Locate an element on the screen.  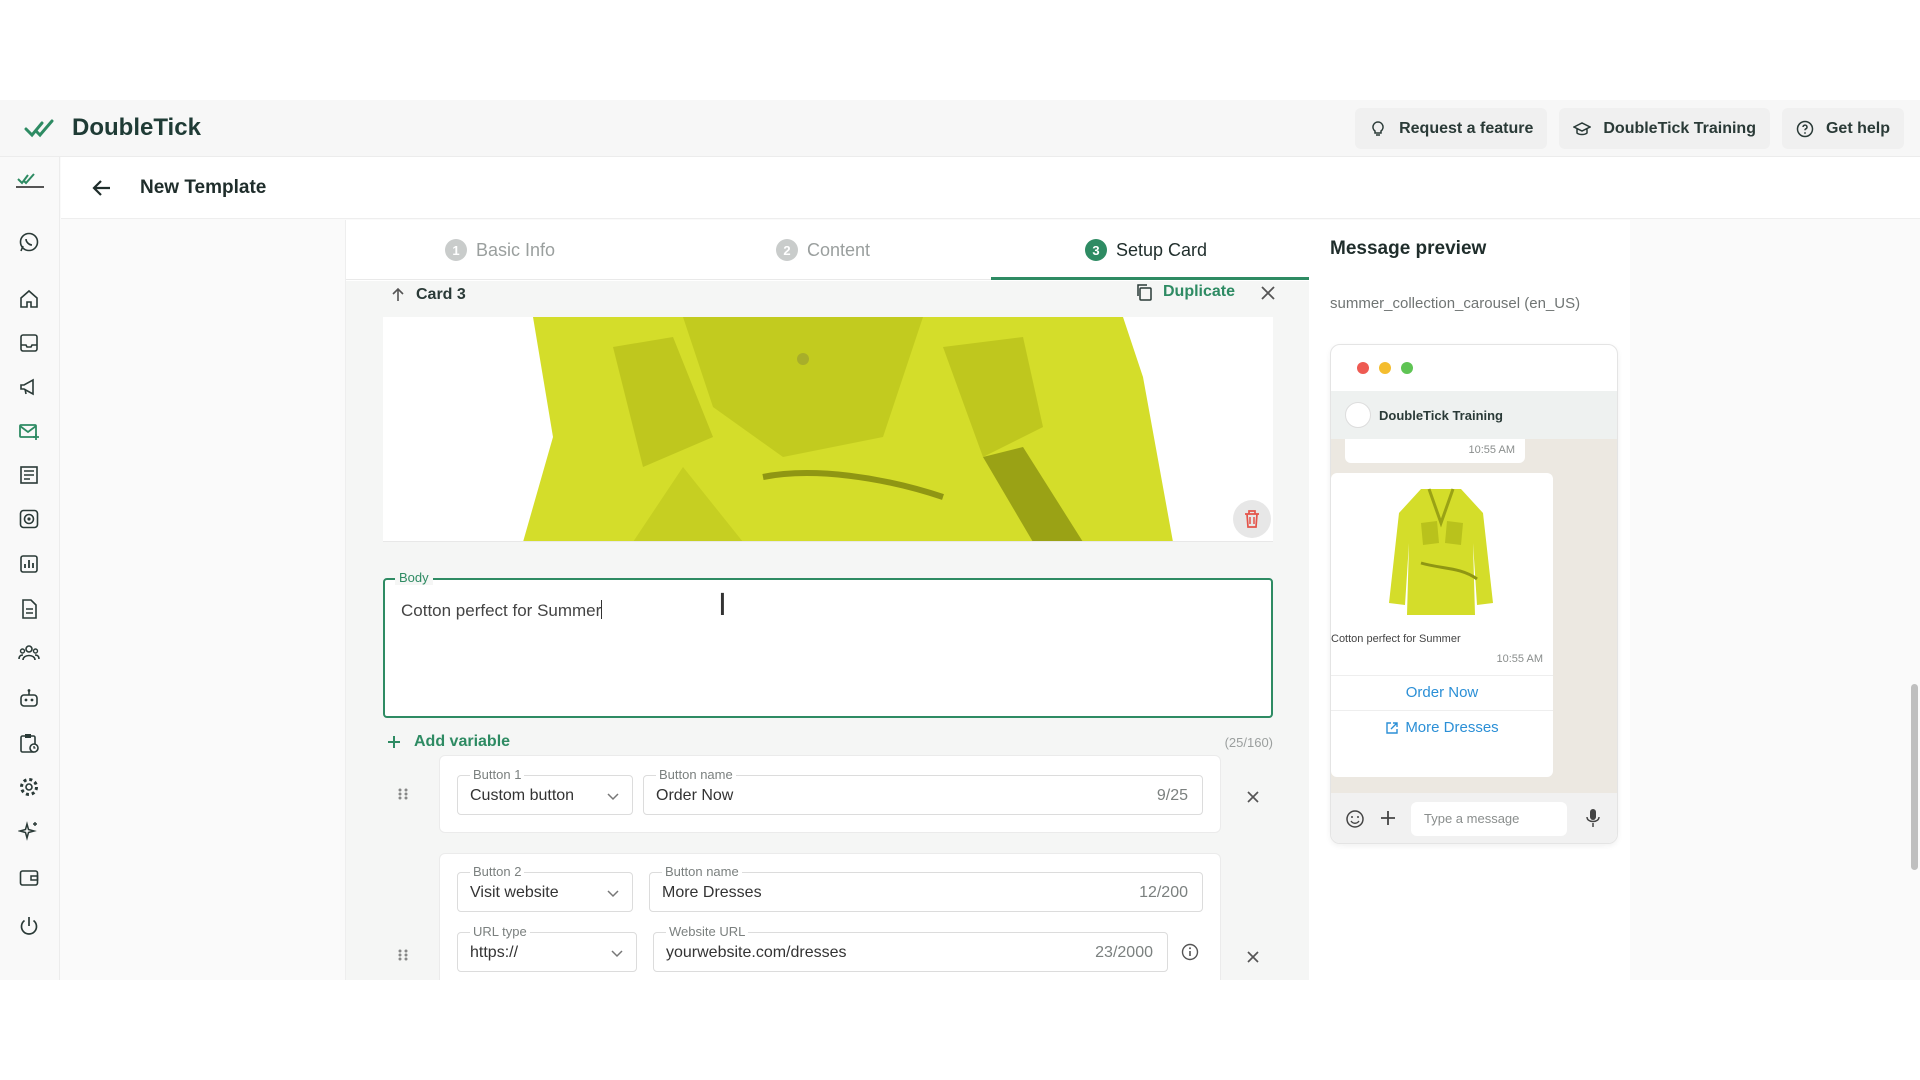
brand-name: DoubleTick is located at coordinates (136, 127).